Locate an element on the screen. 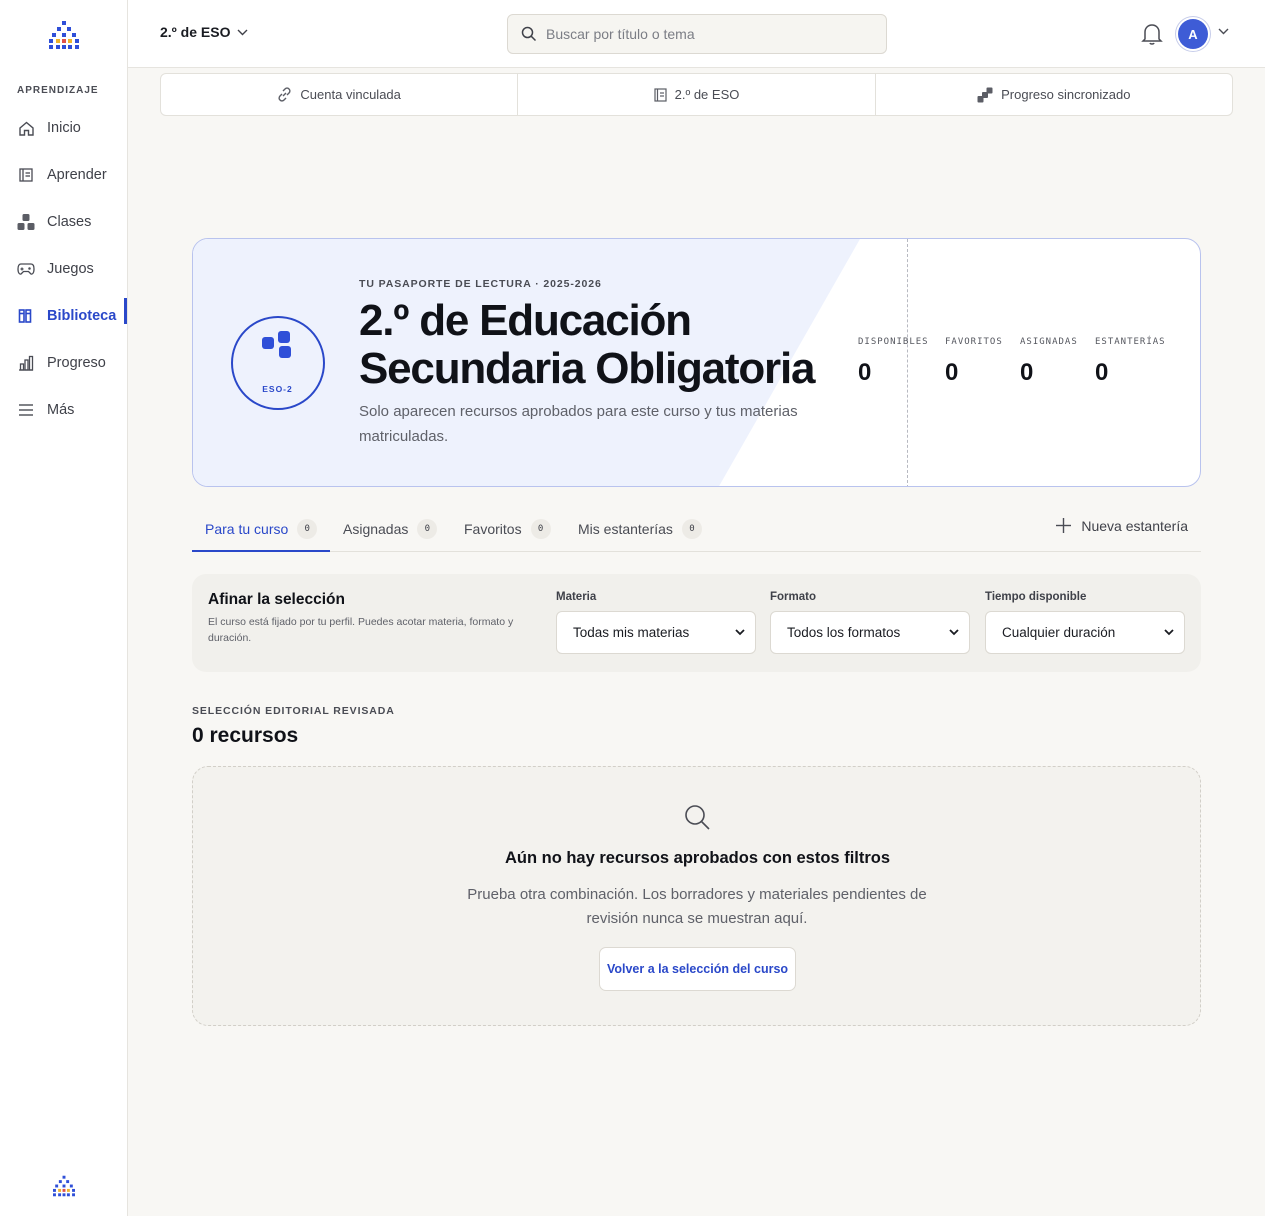 The width and height of the screenshot is (1265, 1216). filter-materia: Materia Todas mis materias is located at coordinates (656, 622).